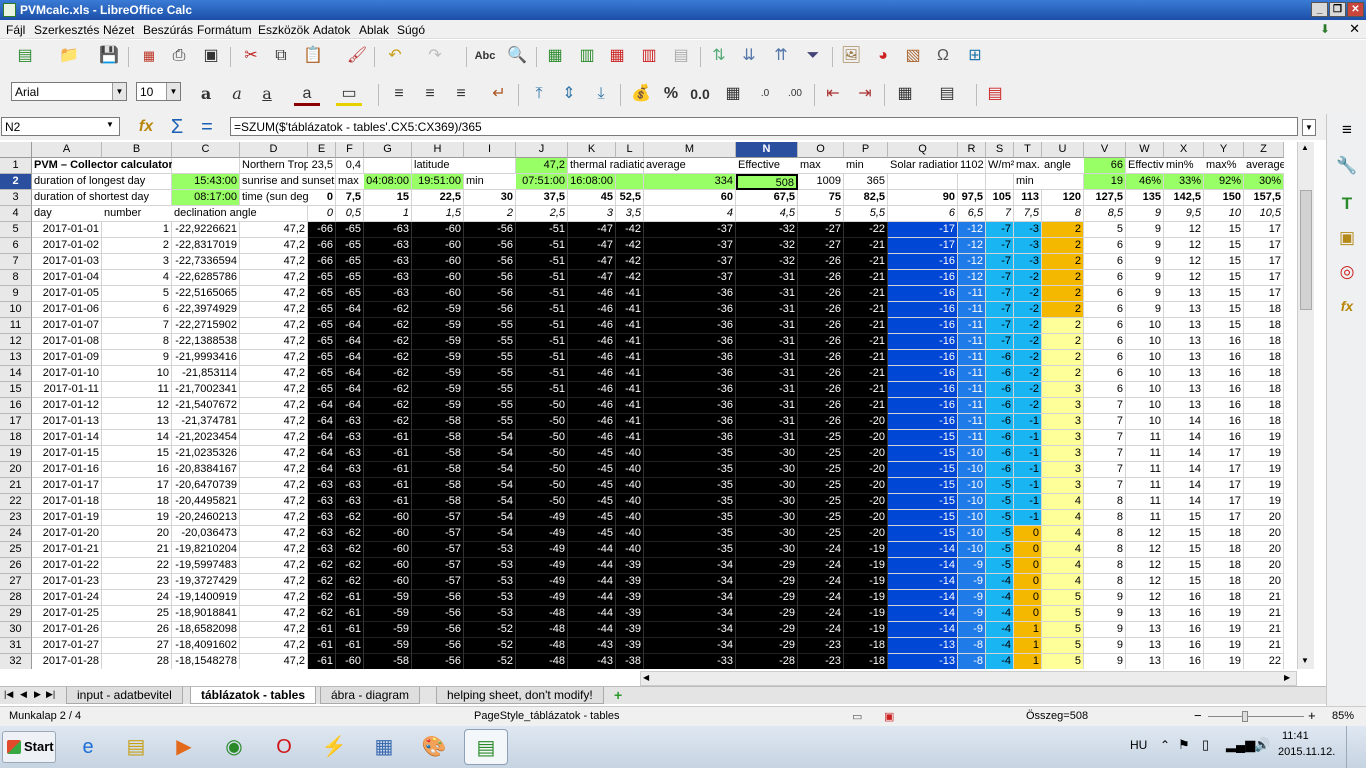 Image resolution: width=1366 pixels, height=768 pixels. I want to click on cell-s11: -7, so click(1000, 326).